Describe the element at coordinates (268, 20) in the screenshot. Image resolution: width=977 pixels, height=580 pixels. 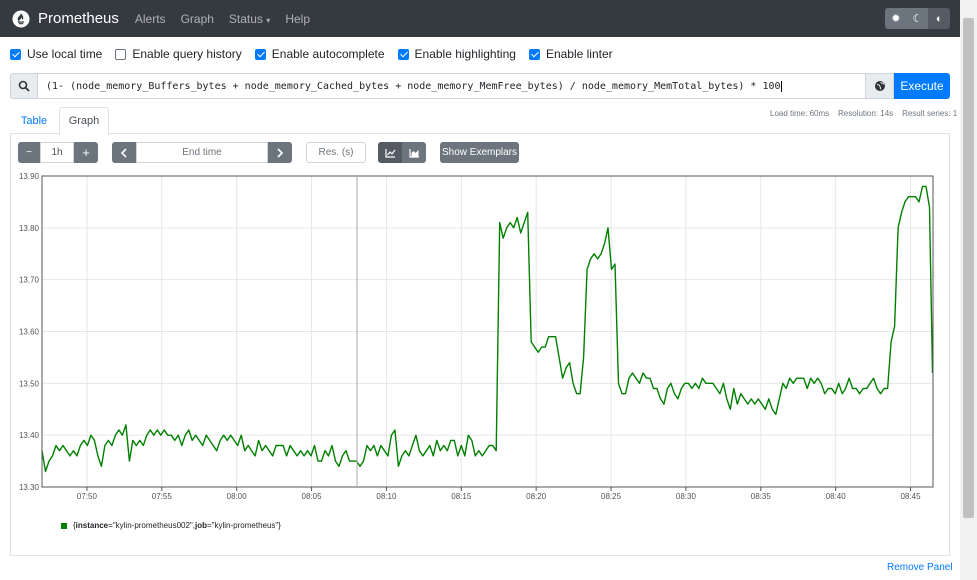
I see `caret-down-icon: ▾` at that location.